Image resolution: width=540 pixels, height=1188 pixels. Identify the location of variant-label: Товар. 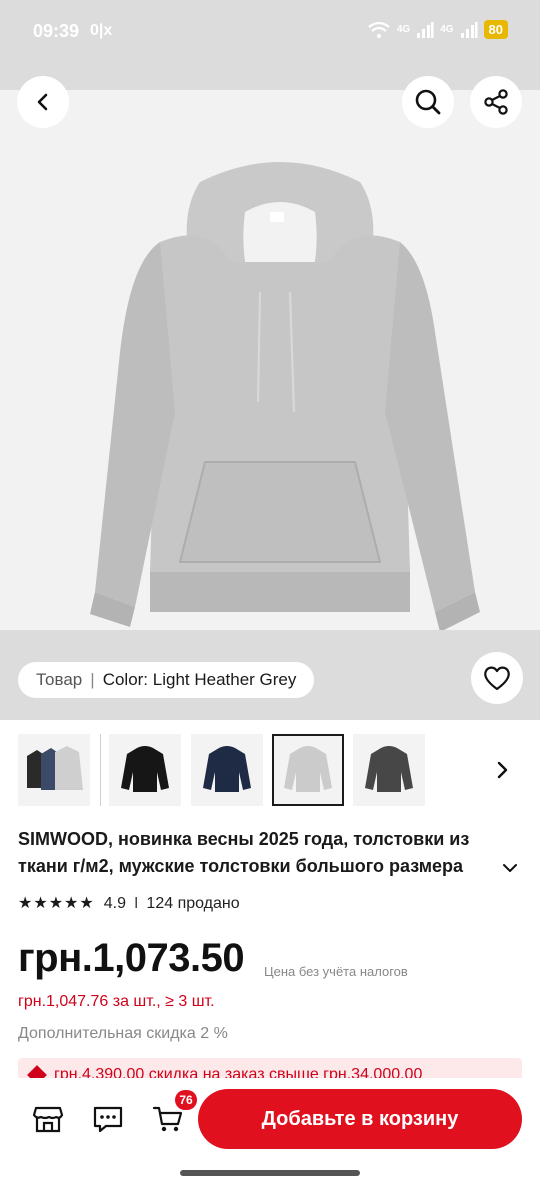
(59, 679).